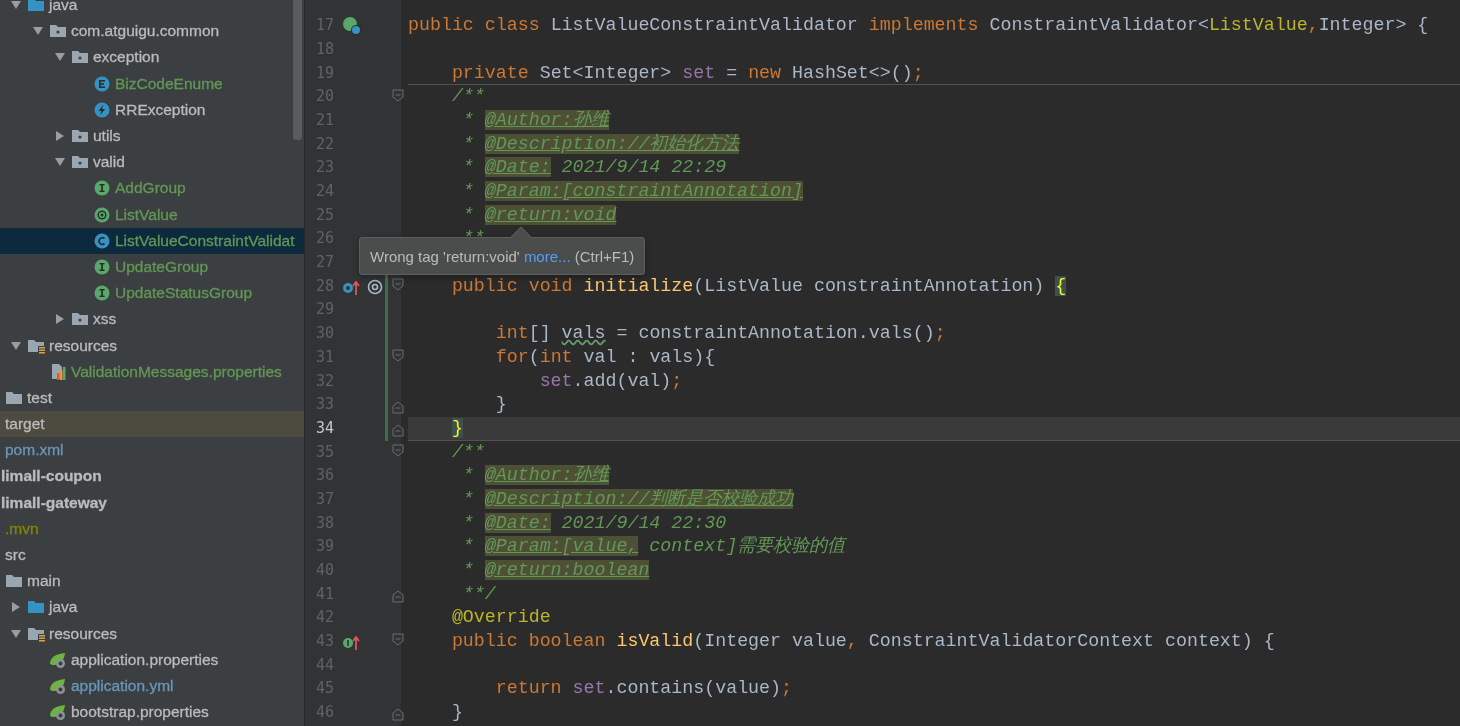 Image resolution: width=1460 pixels, height=726 pixels. I want to click on tree-item: bootstrap.properties, so click(152, 712).